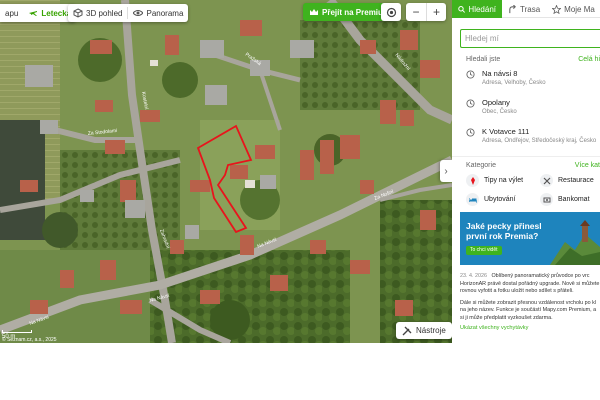  Describe the element at coordinates (512, 8) in the screenshot. I see `route-icon` at that location.